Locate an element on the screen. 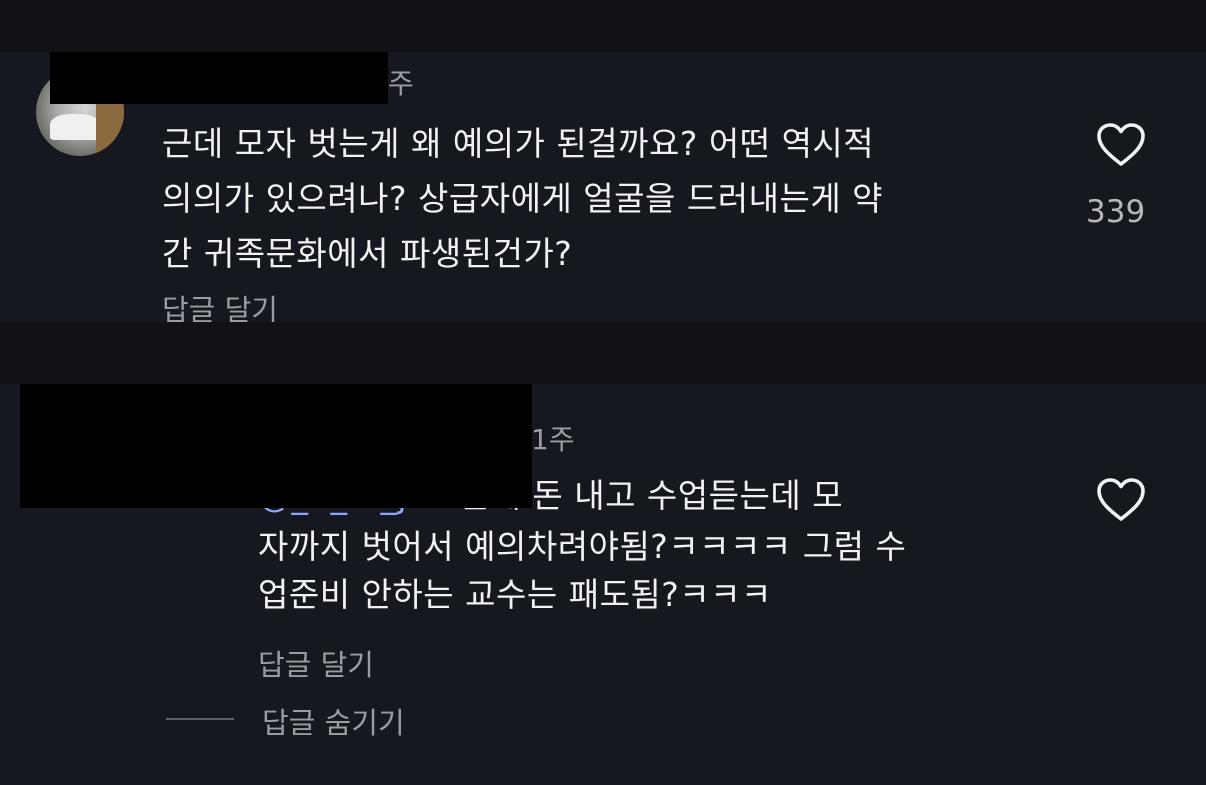 The height and width of the screenshot is (785, 1206). comment-time: 주 is located at coordinates (401, 83).